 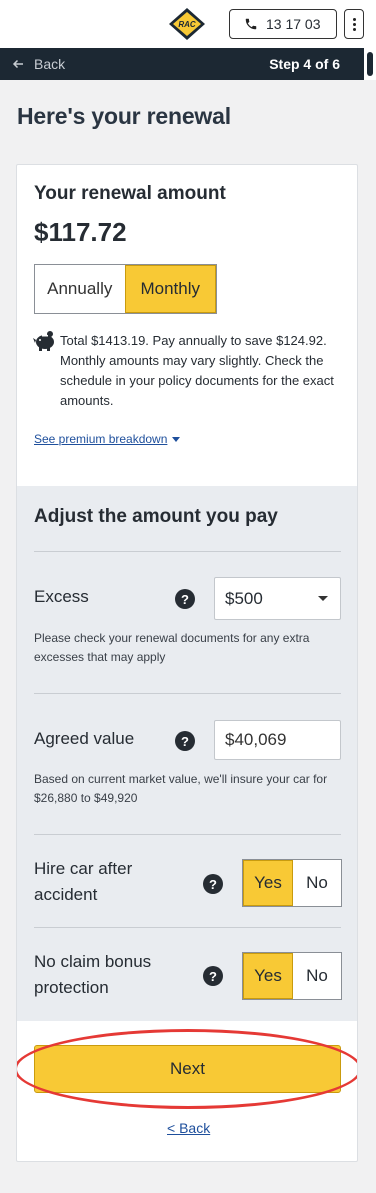 What do you see at coordinates (188, 1128) in the screenshot?
I see `back-link-bottom: < Back` at bounding box center [188, 1128].